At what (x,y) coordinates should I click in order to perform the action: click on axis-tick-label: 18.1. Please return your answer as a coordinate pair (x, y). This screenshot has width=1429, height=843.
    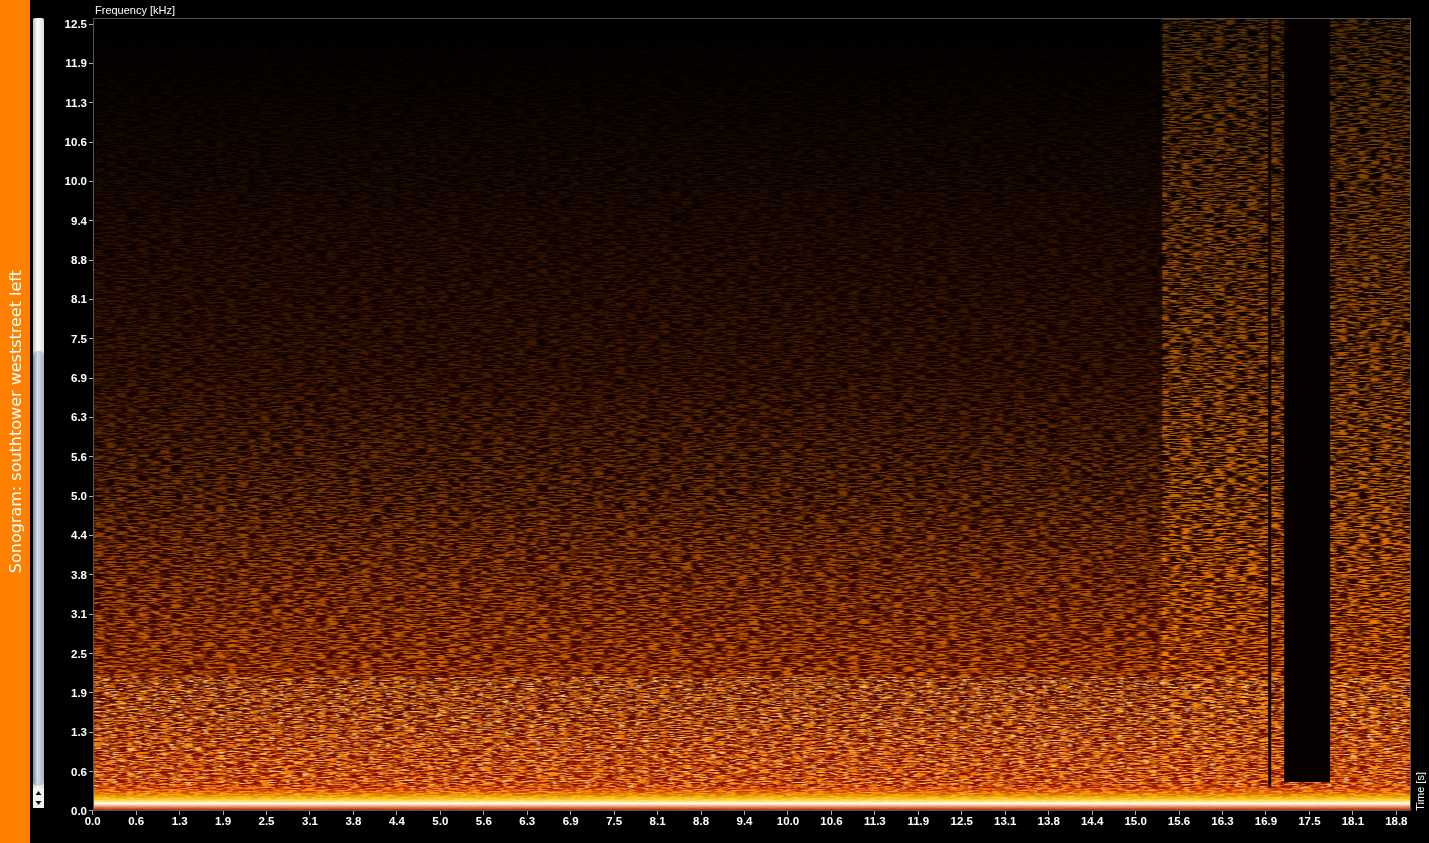
    Looking at the image, I should click on (1353, 821).